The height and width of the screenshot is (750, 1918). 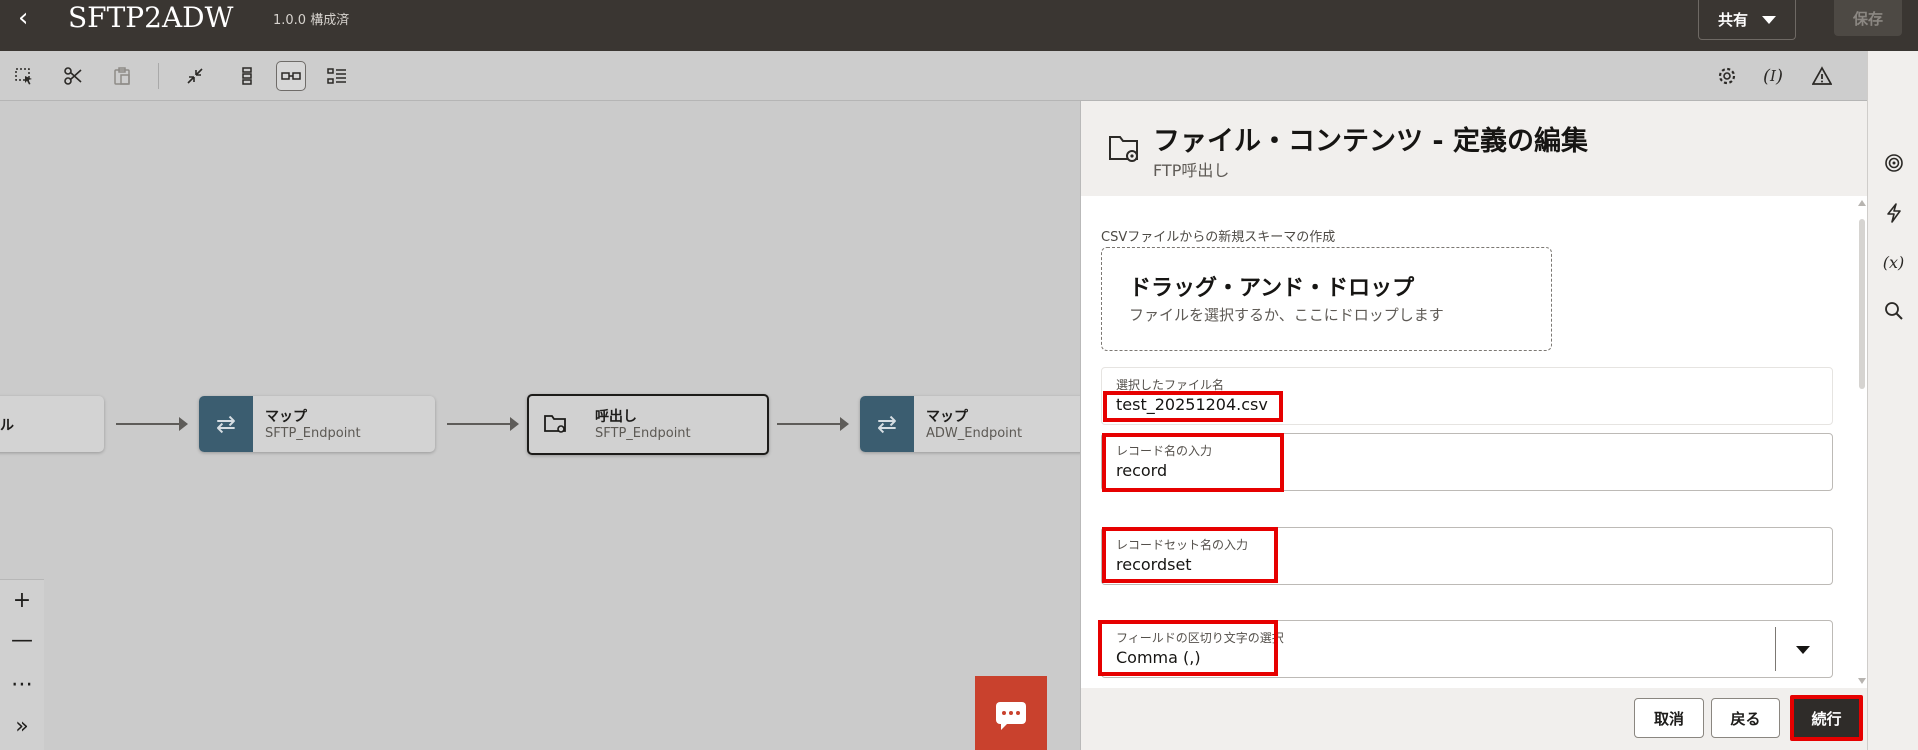 I want to click on list-layout-icon, so click(x=337, y=76).